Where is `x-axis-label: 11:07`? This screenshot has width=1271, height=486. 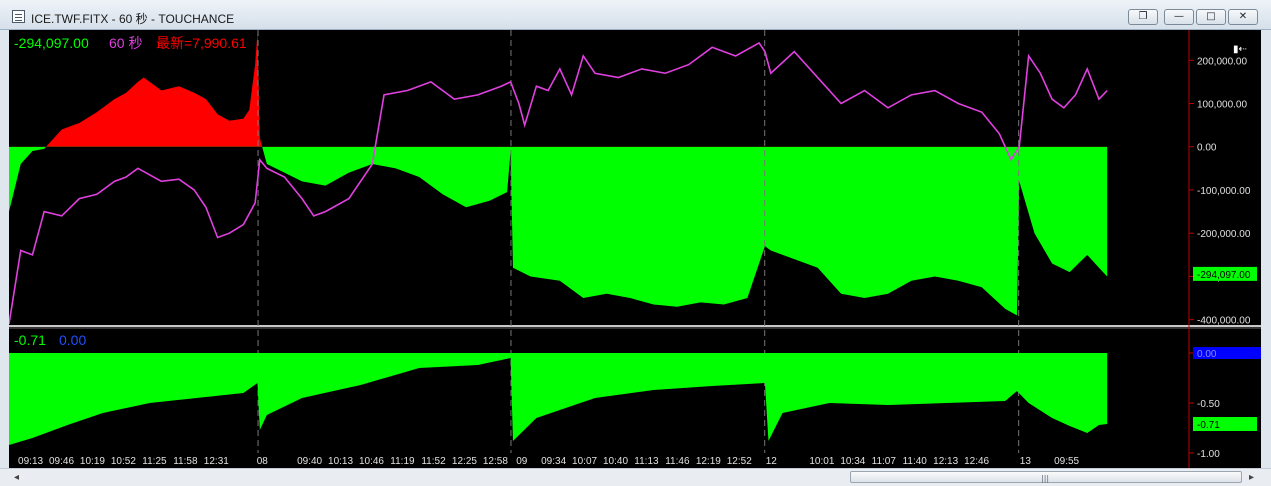 x-axis-label: 11:07 is located at coordinates (884, 461).